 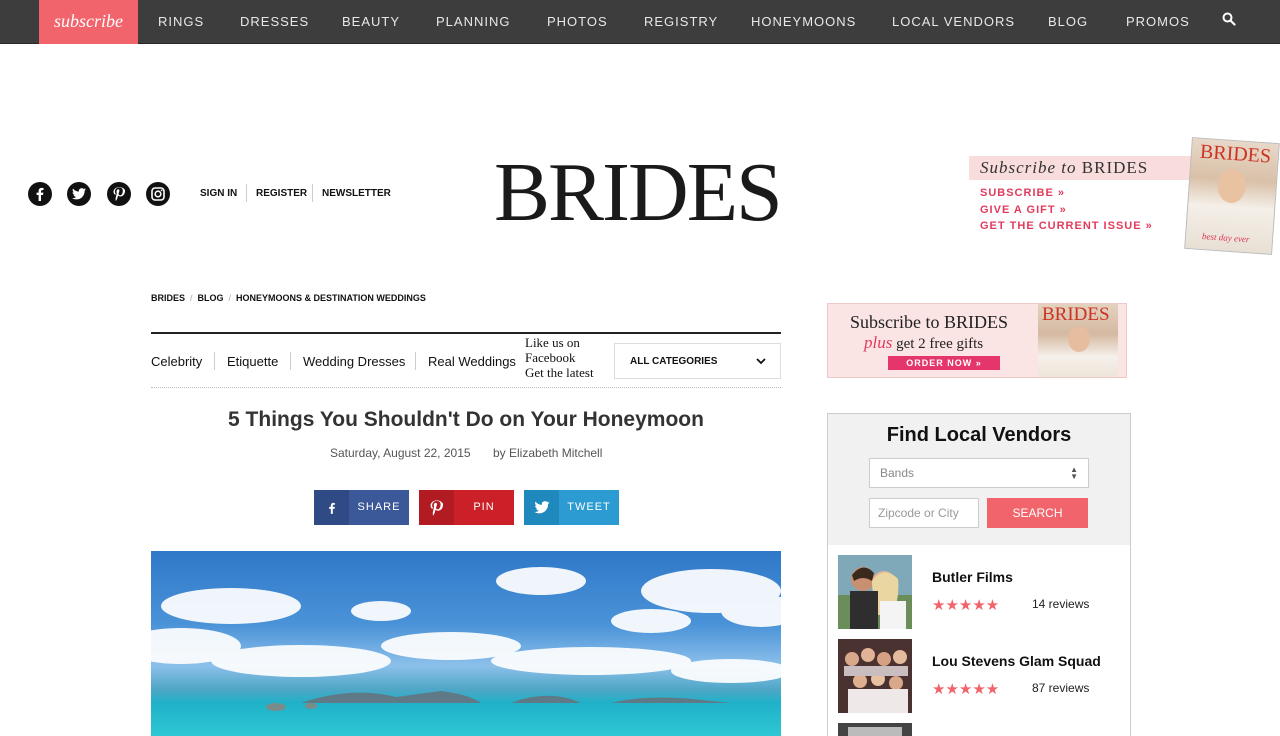 I want to click on nav-item-registry: REGISTRY, so click(x=681, y=22).